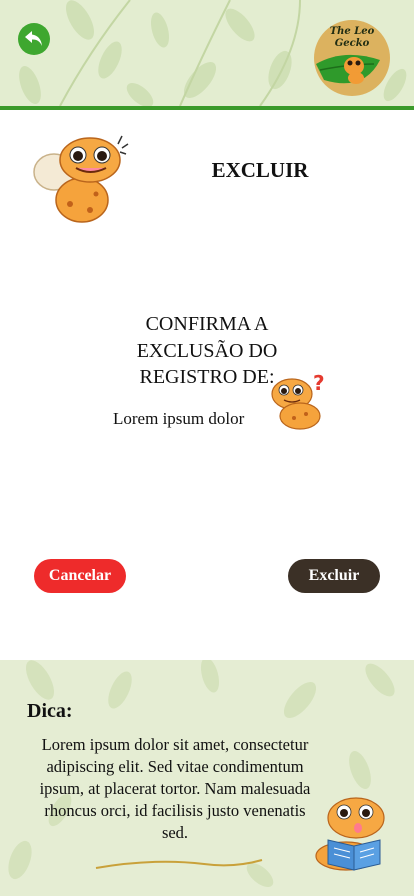  I want to click on header-divider, so click(207, 108).